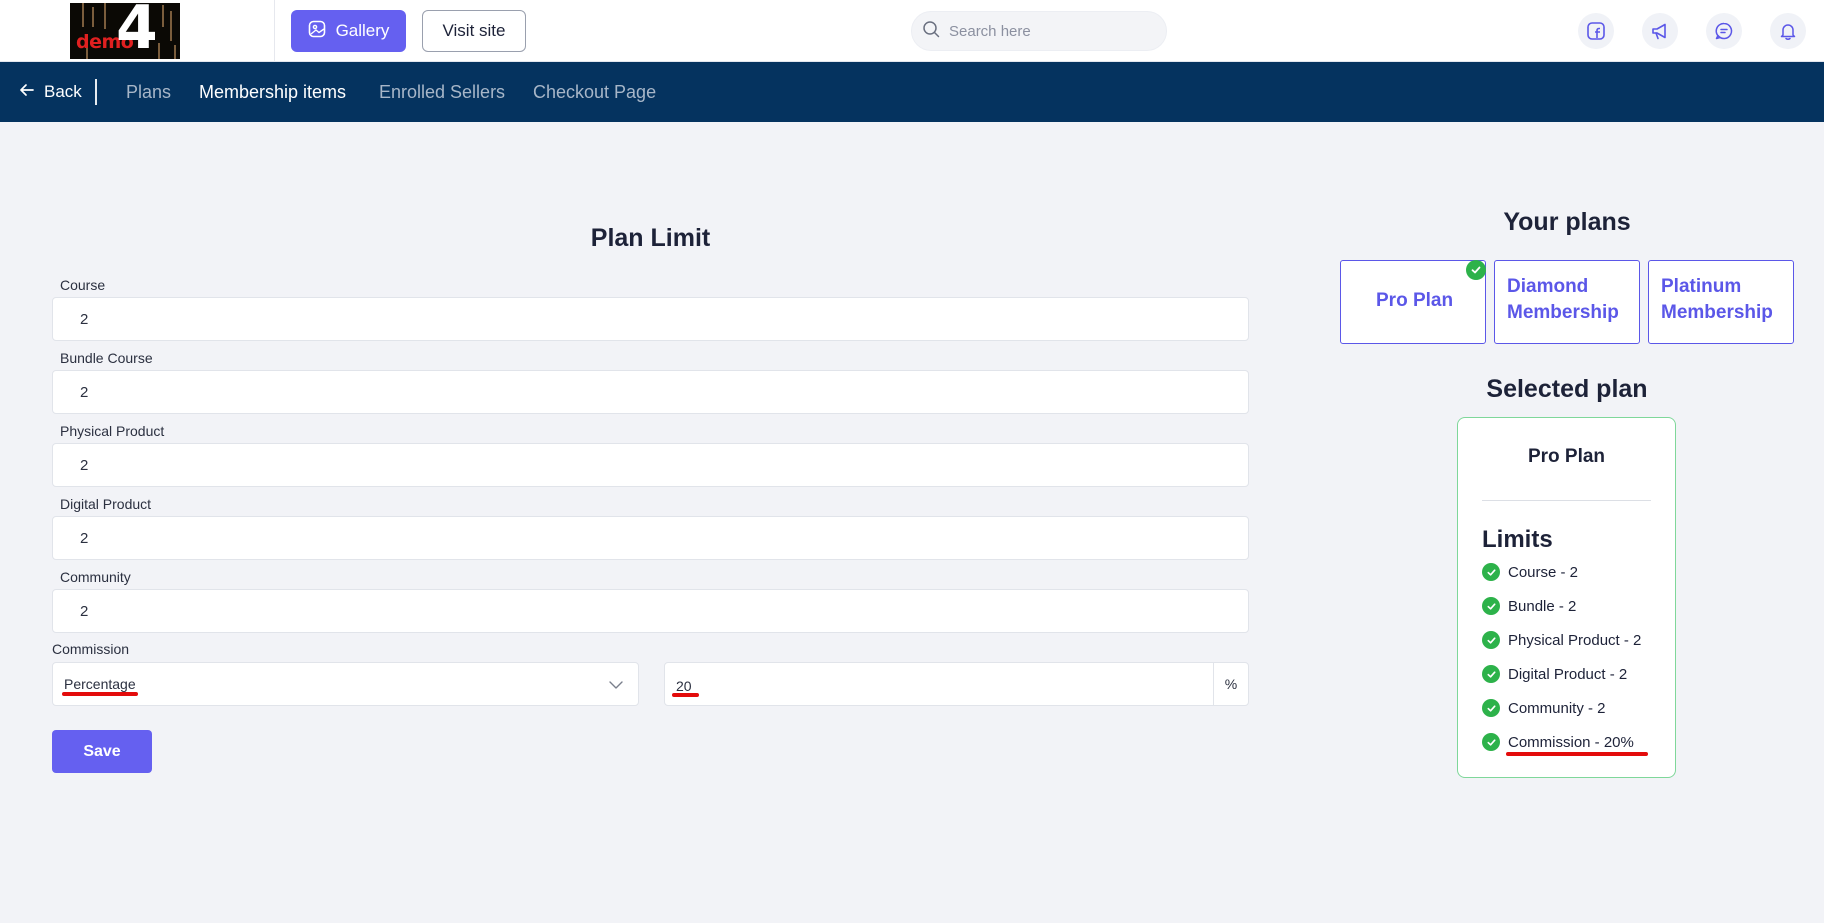  What do you see at coordinates (1575, 640) in the screenshot?
I see `limit-text: Physical Product - 2` at bounding box center [1575, 640].